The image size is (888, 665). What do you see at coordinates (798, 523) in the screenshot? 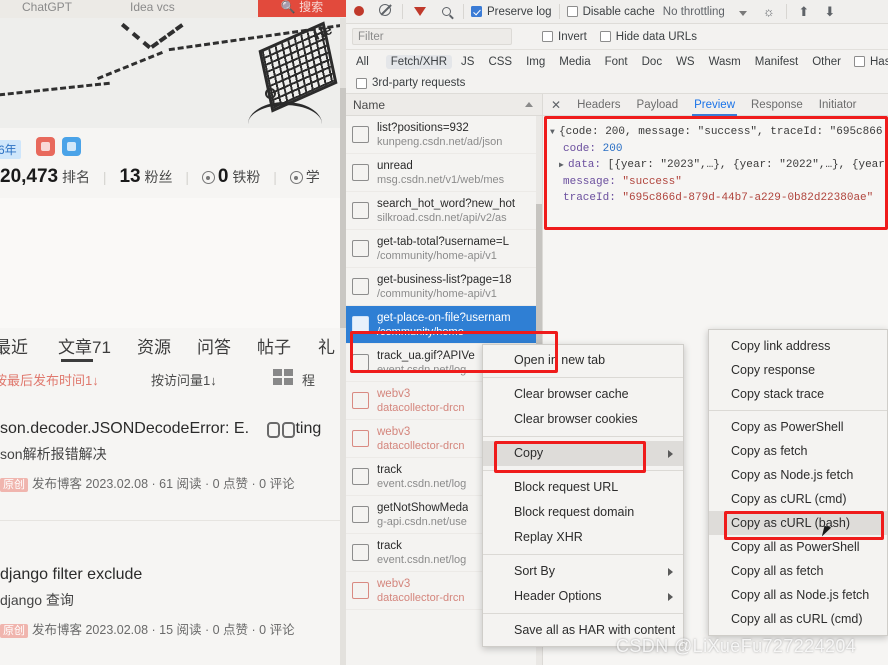
I see `submenu-item-copy-as-curl-bash: Copy as cURL (bash)` at bounding box center [798, 523].